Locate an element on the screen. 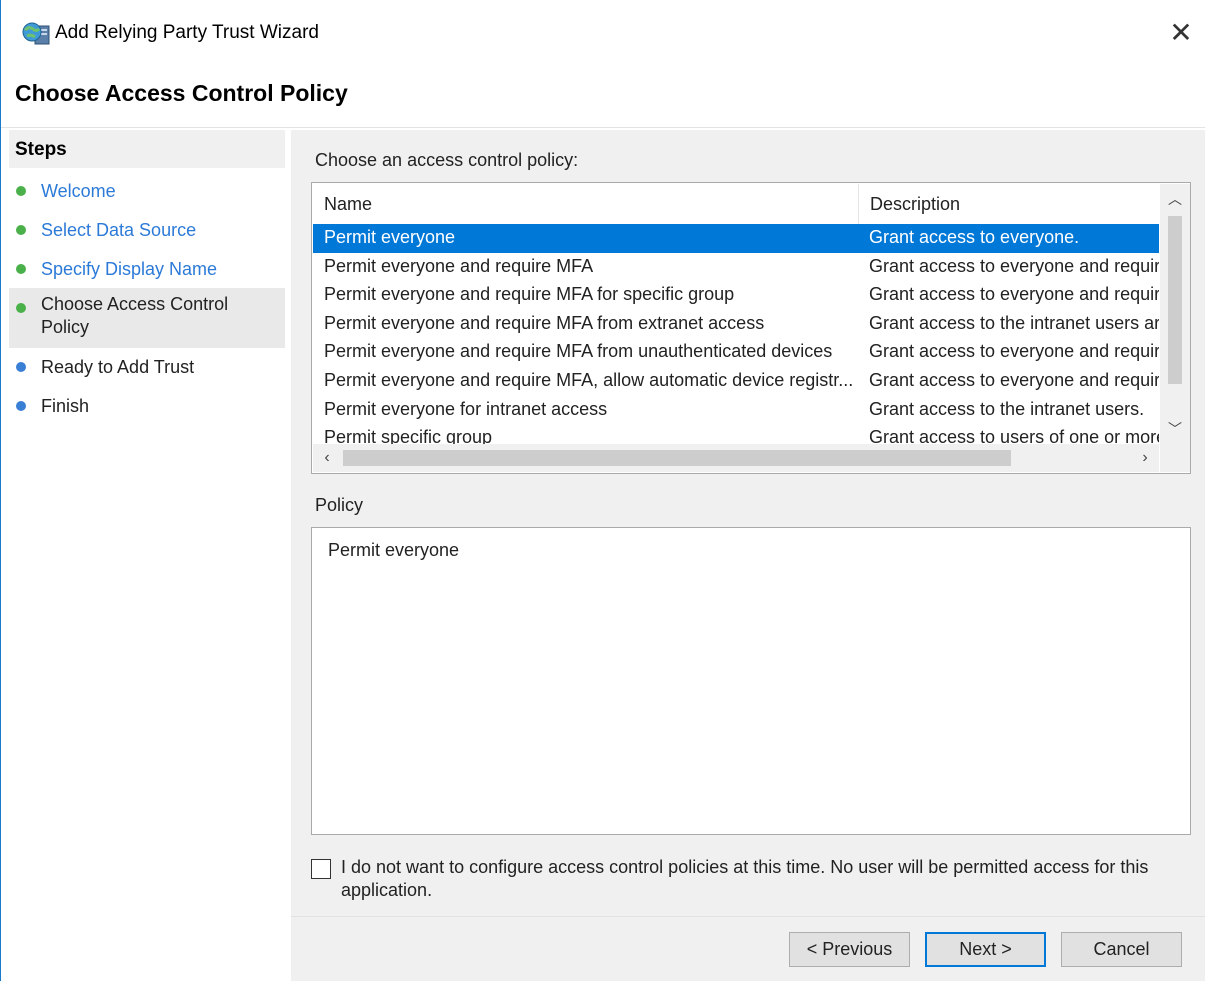 This screenshot has height=981, width=1205. previous-button: < Previous is located at coordinates (849, 949).